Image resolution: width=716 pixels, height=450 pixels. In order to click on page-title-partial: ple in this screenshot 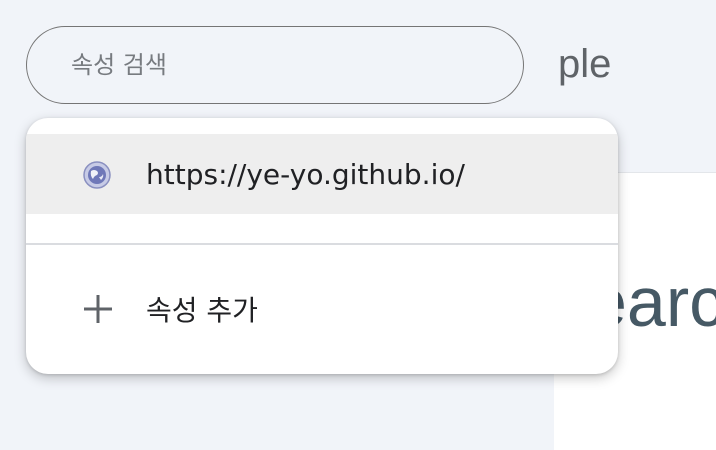, I will do `click(585, 64)`.